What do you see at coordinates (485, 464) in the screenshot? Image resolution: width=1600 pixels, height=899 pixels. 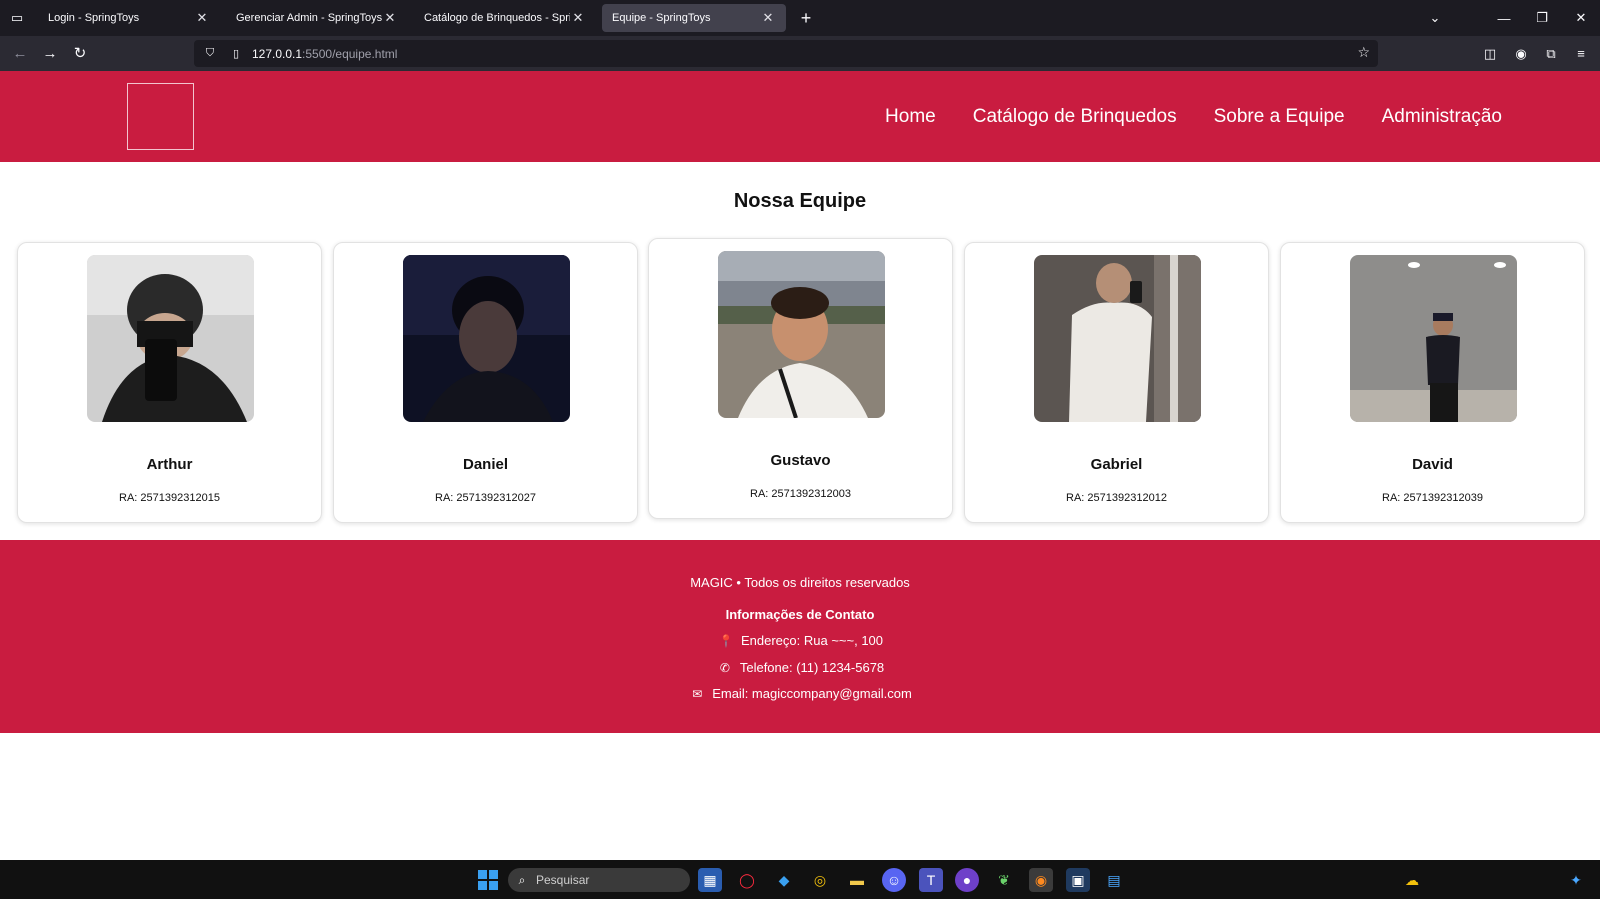 I see `member-name: Daniel` at bounding box center [485, 464].